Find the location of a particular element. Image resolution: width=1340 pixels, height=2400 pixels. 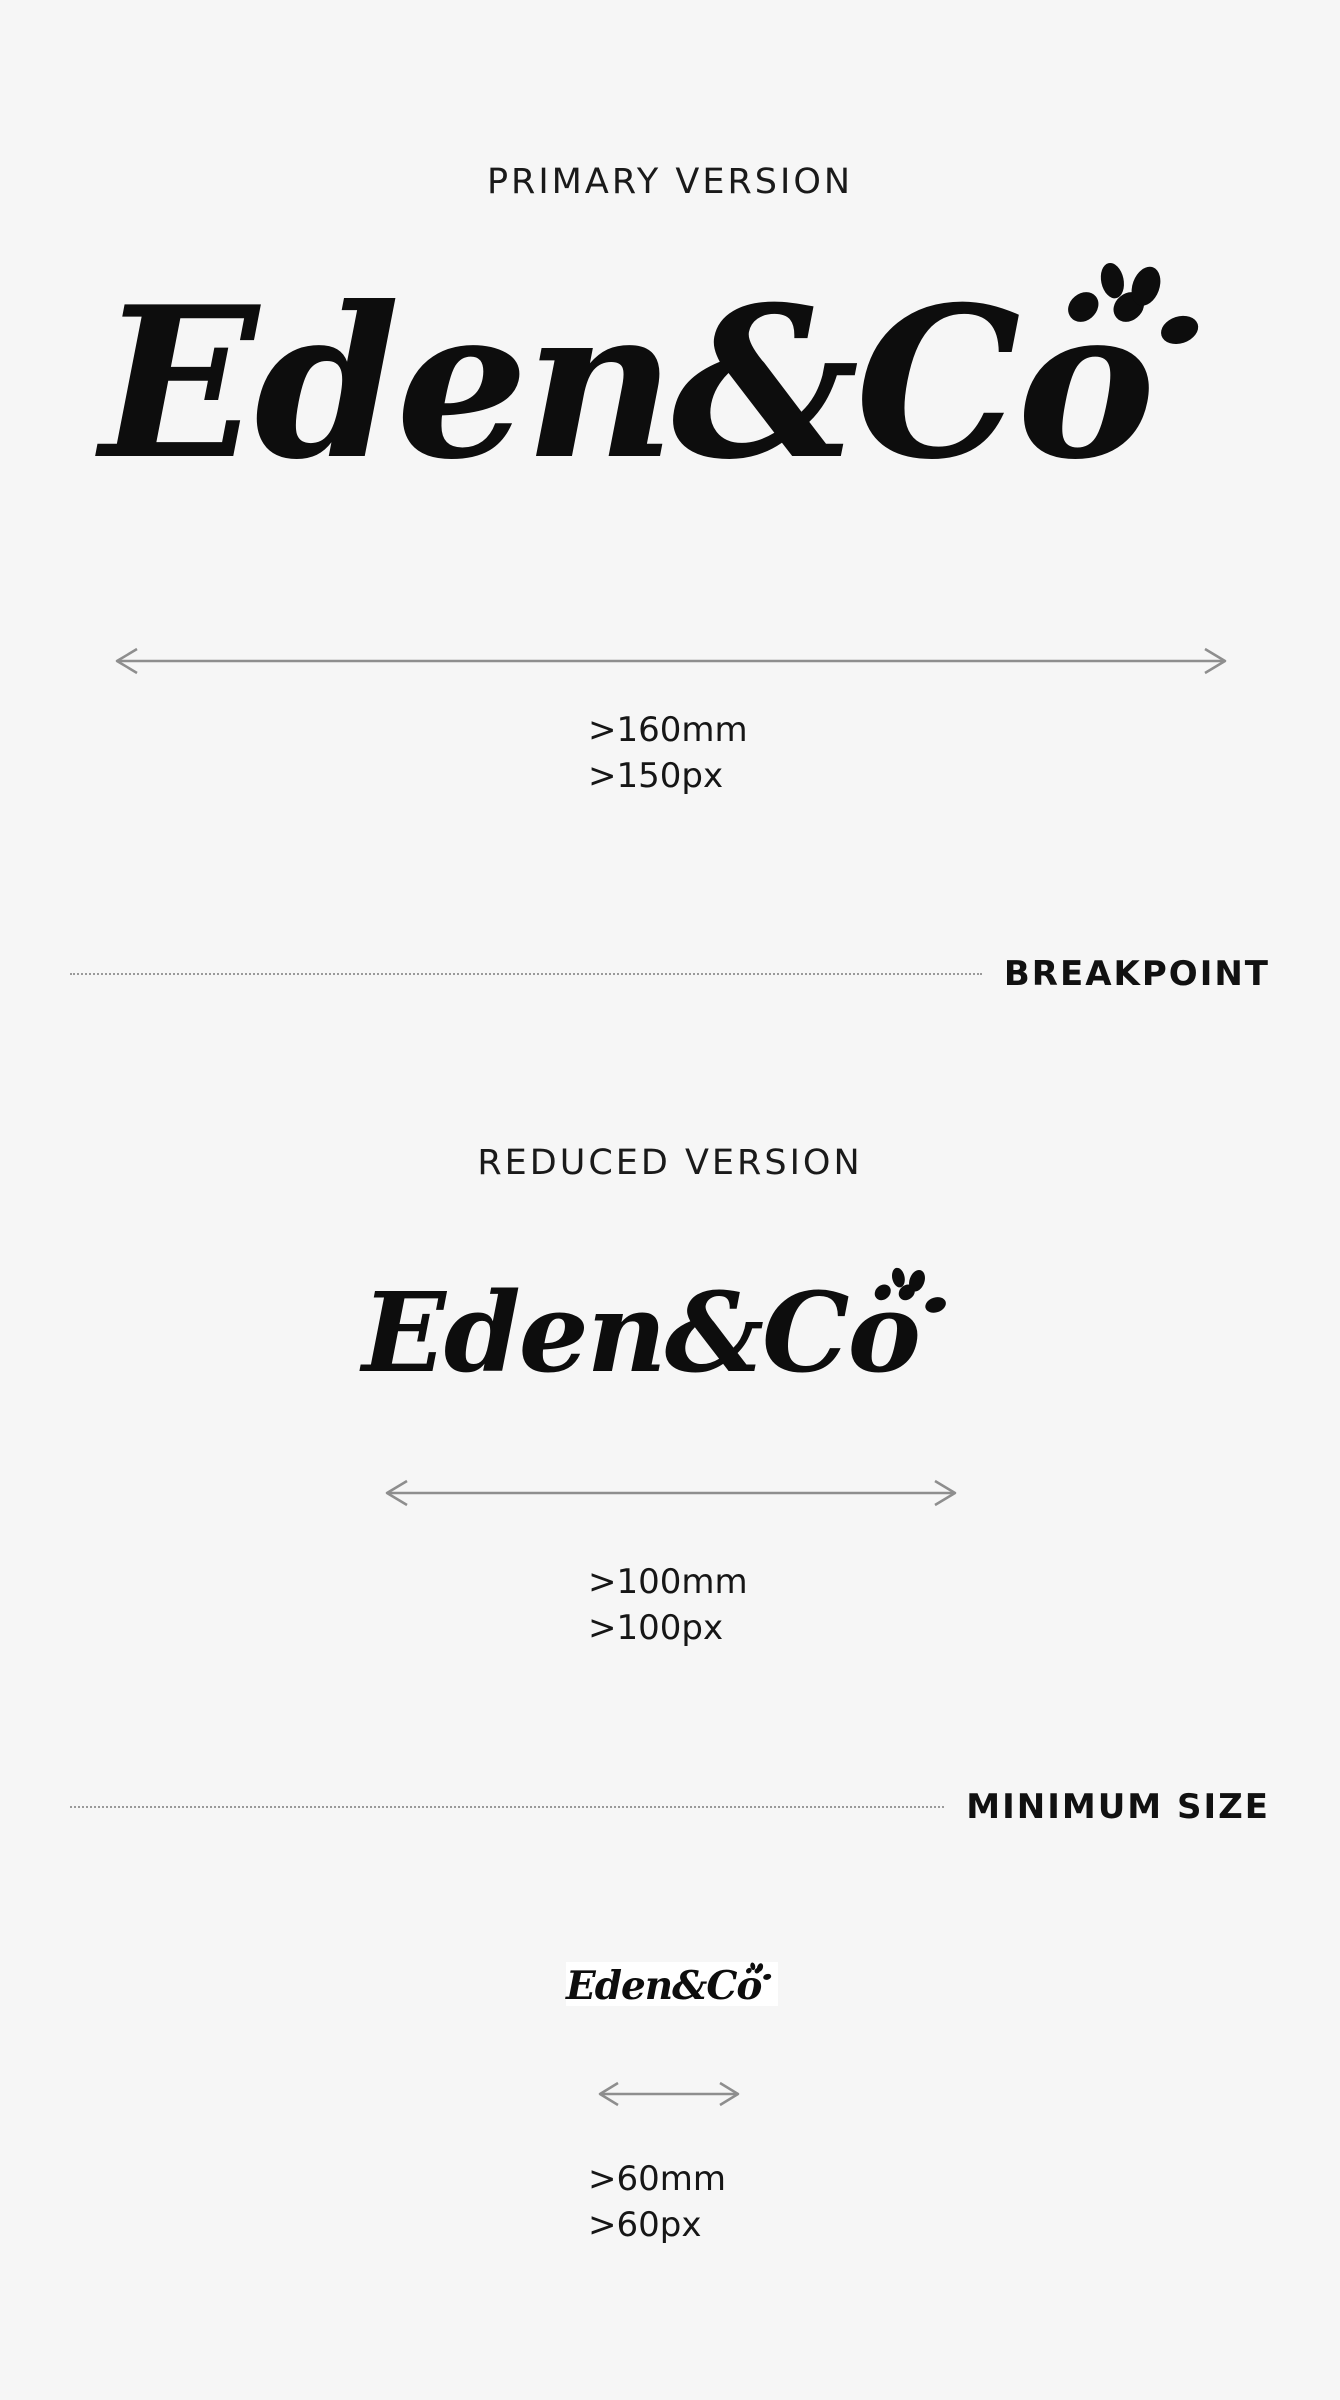

minimum-logo: Eden&Cö is located at coordinates (672, 1985).